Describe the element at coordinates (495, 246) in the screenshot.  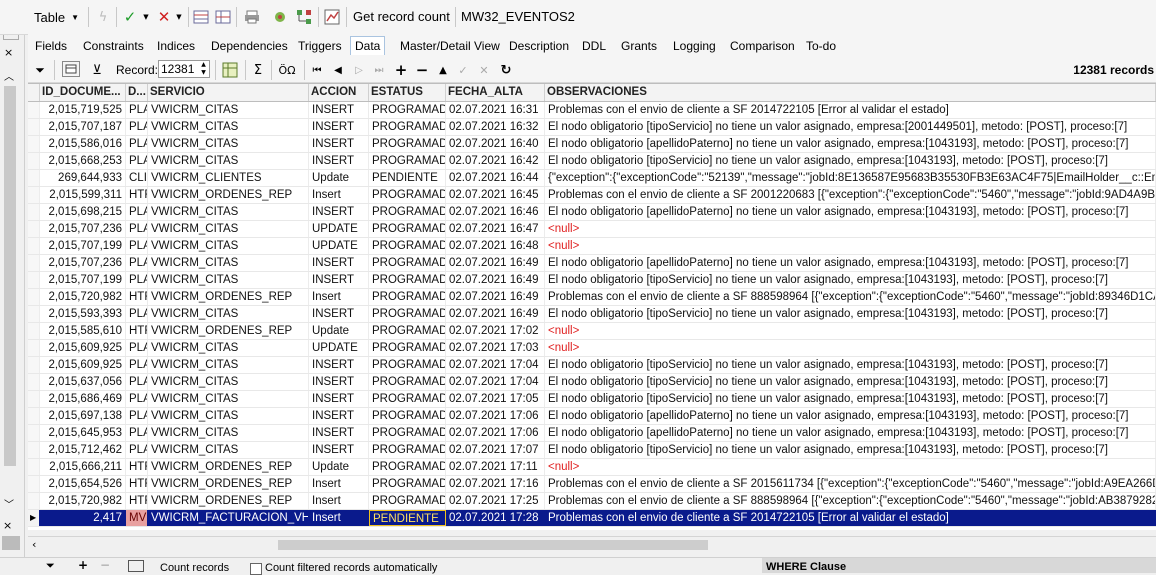
I see `cell-fecha-alta: 02.07.2021 16:48` at that location.